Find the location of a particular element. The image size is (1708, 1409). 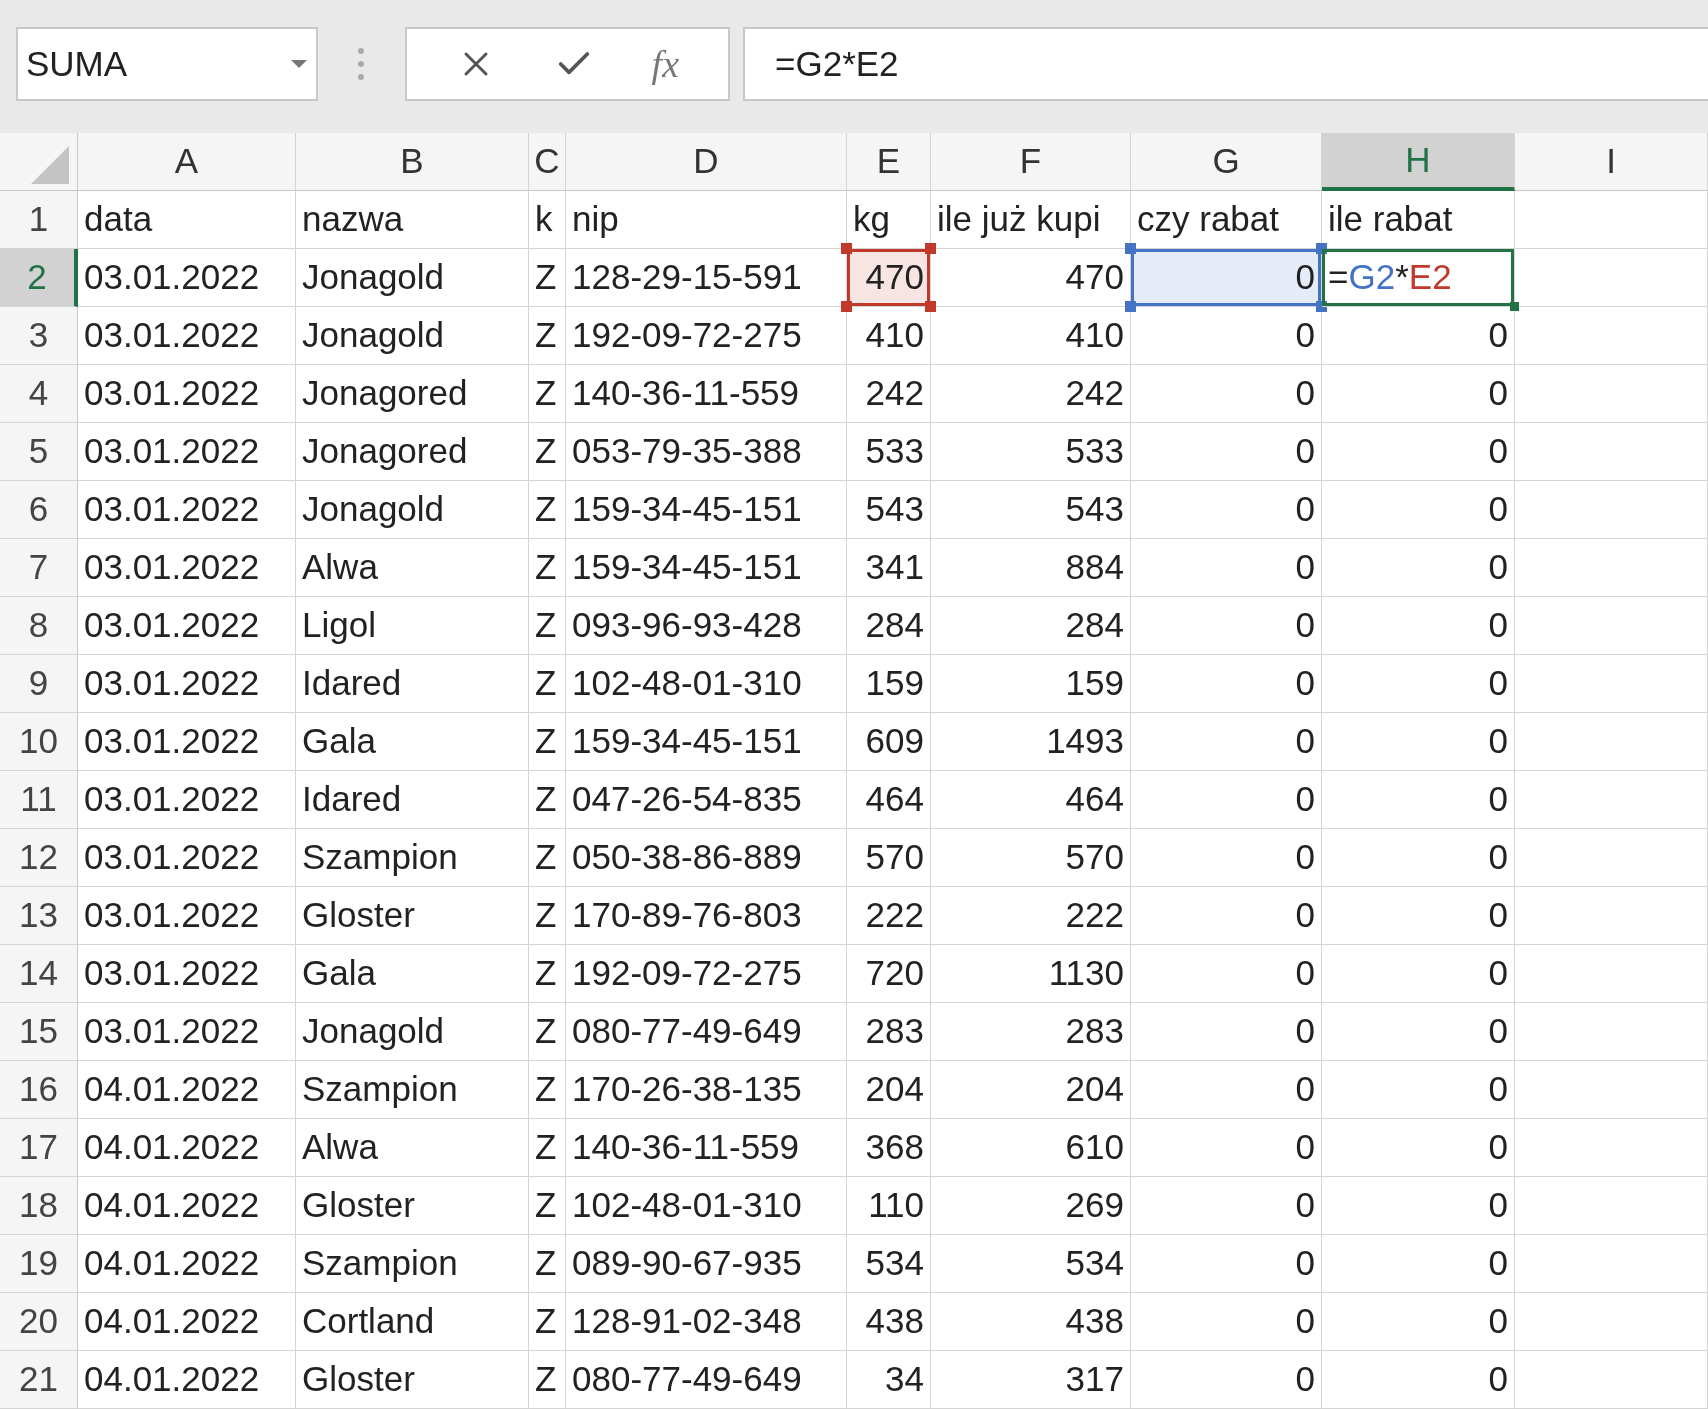

row-header: 14 is located at coordinates (39, 974).